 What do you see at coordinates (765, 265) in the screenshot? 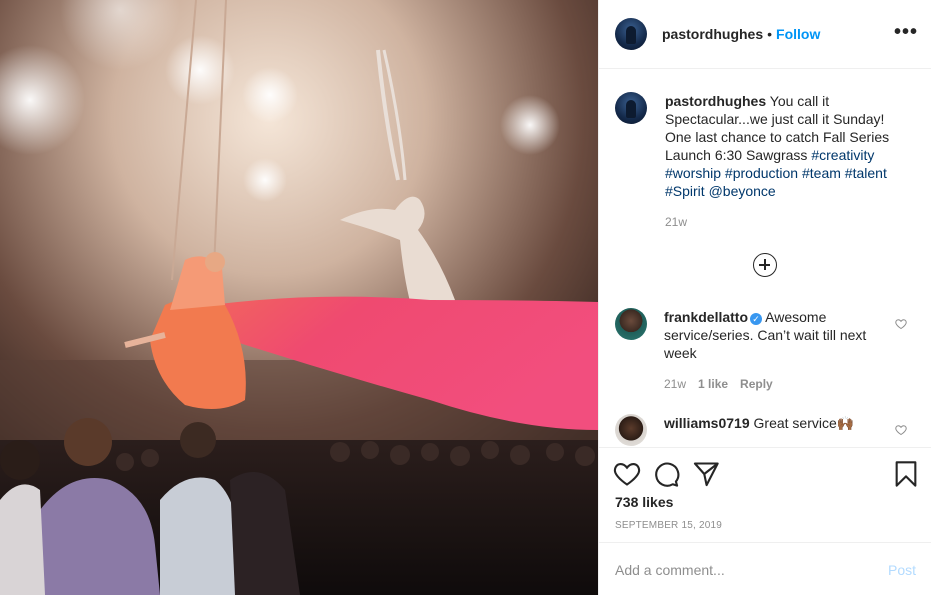
I see `load-more-comments-icon` at bounding box center [765, 265].